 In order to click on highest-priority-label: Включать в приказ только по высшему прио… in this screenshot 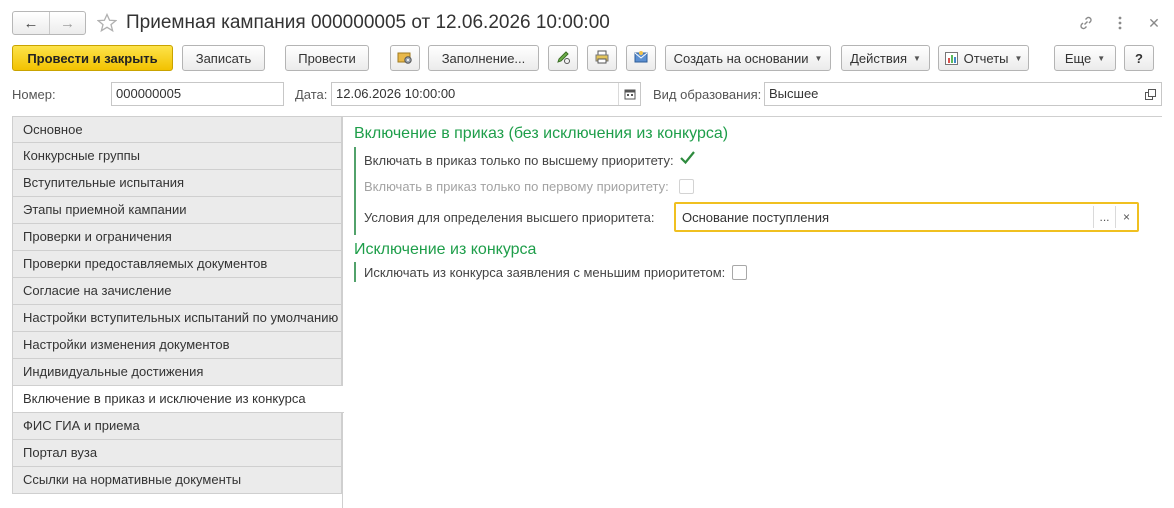, I will do `click(519, 160)`.